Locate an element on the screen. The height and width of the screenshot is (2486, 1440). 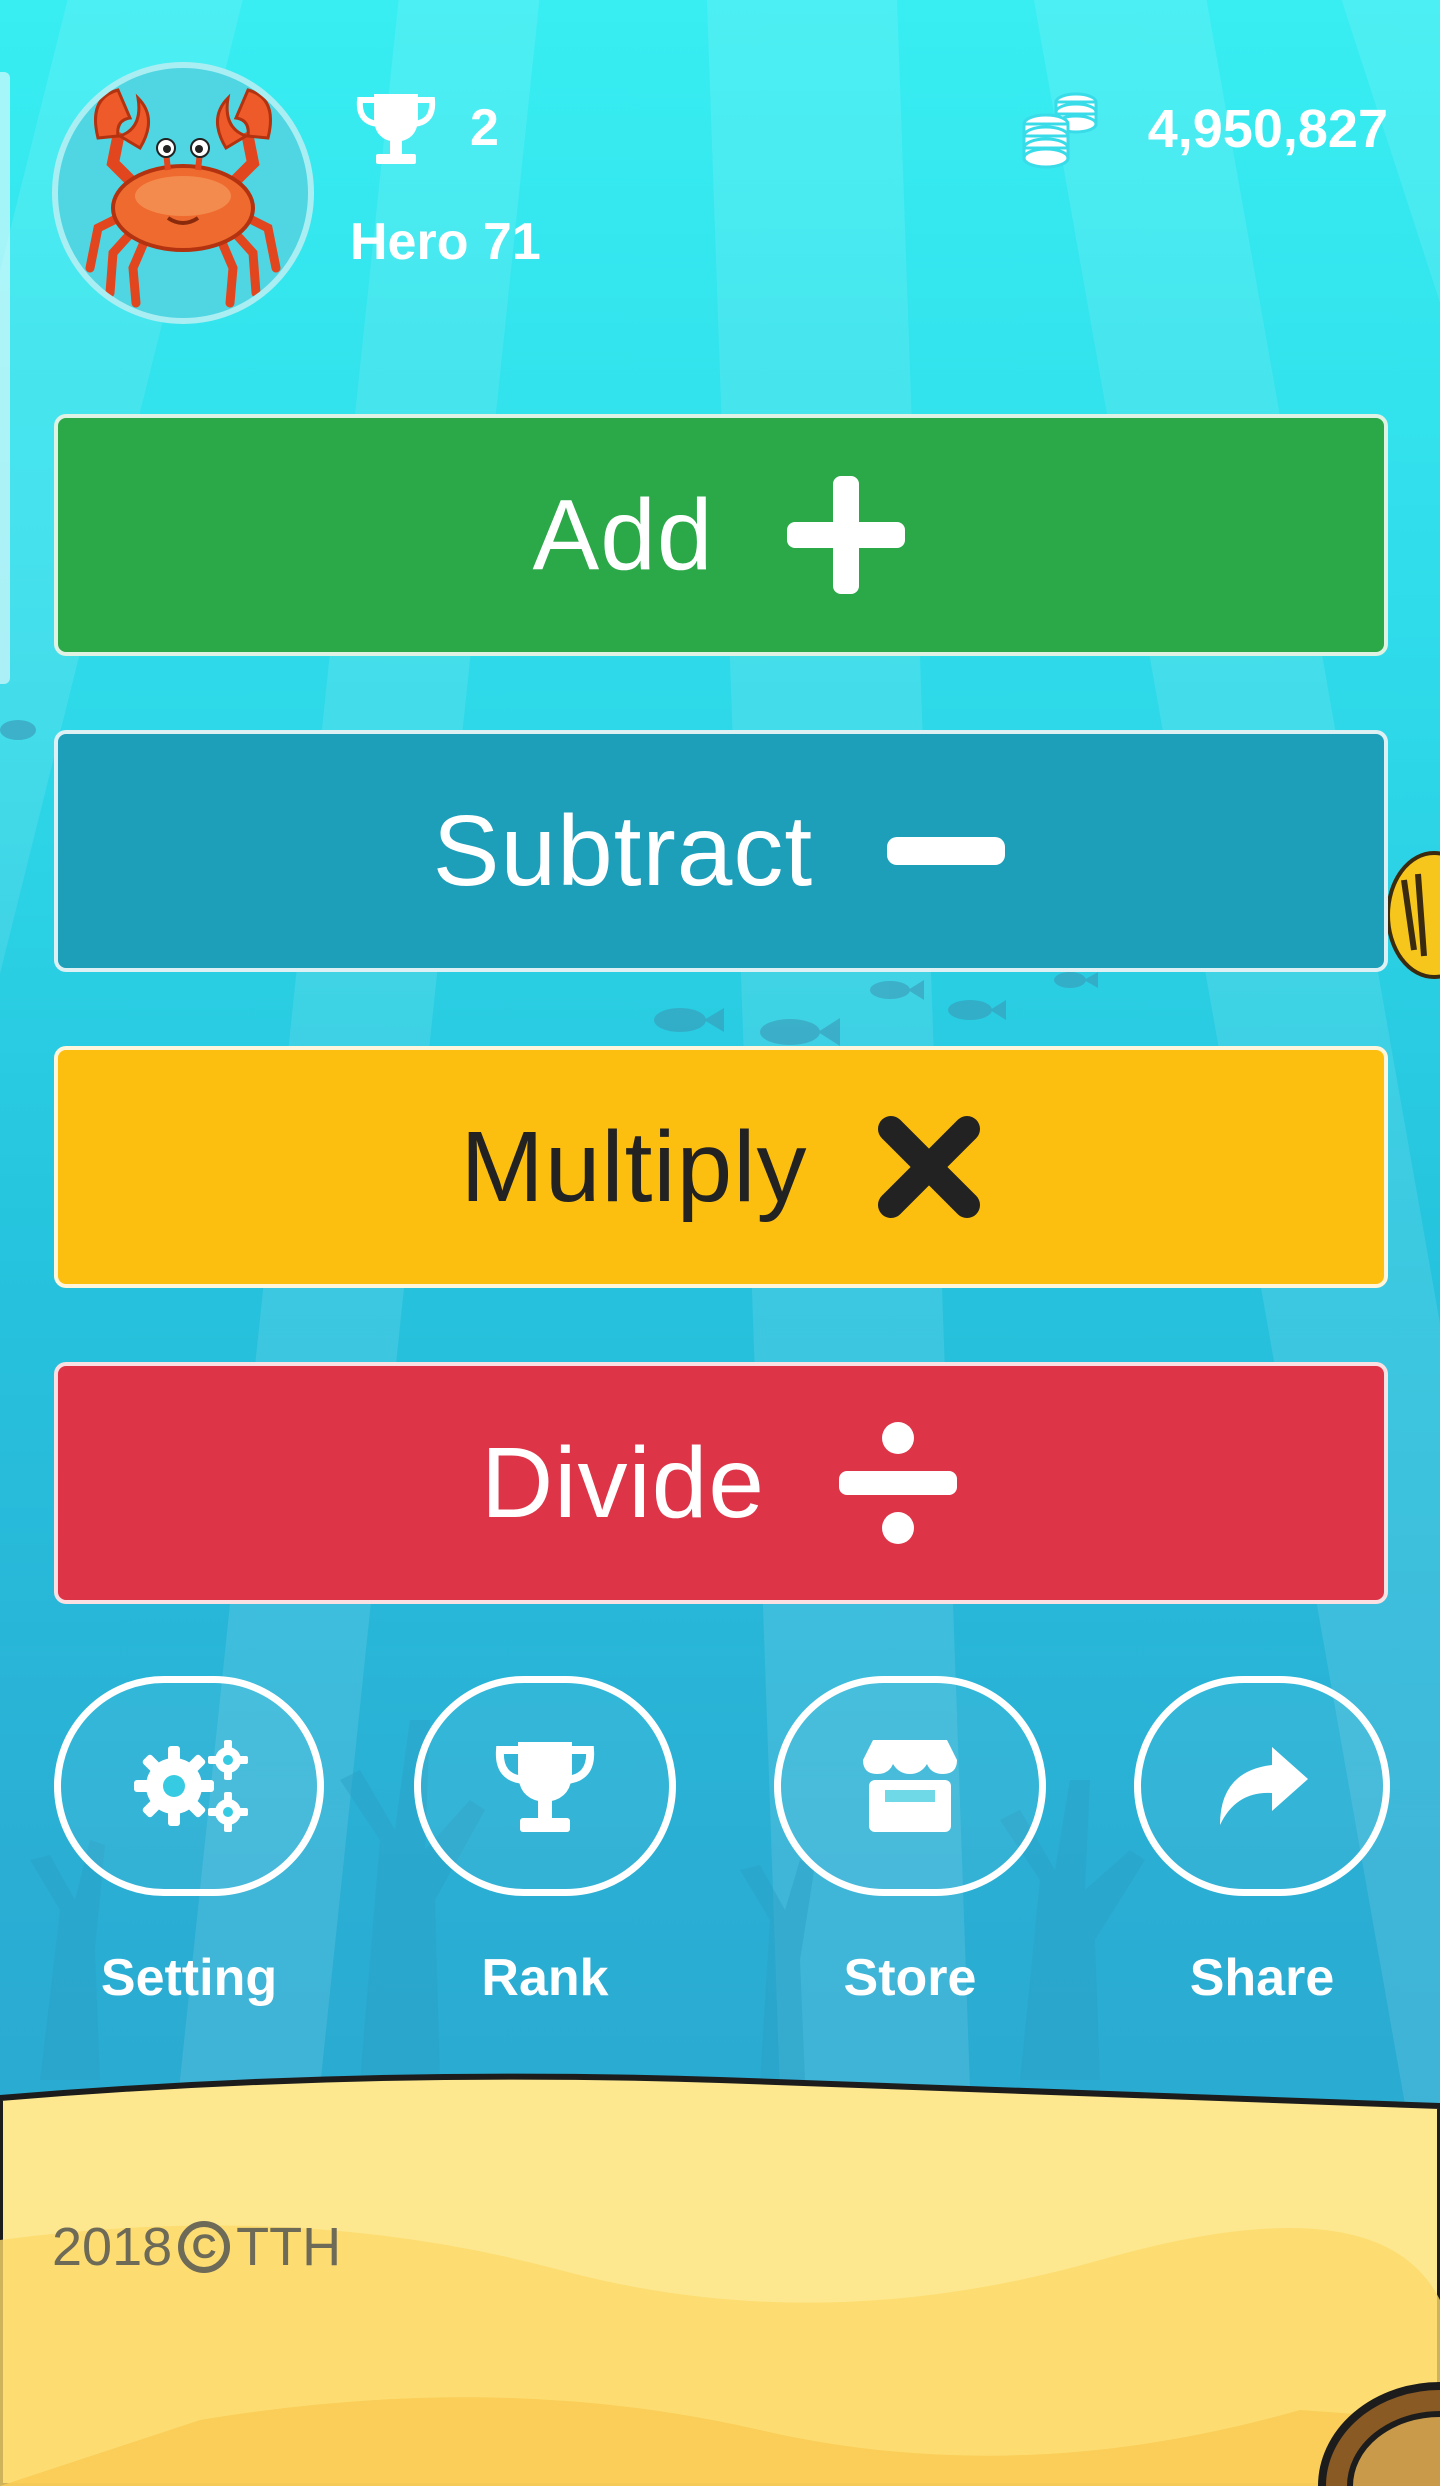
side-scroll-indicator is located at coordinates (5, 378).